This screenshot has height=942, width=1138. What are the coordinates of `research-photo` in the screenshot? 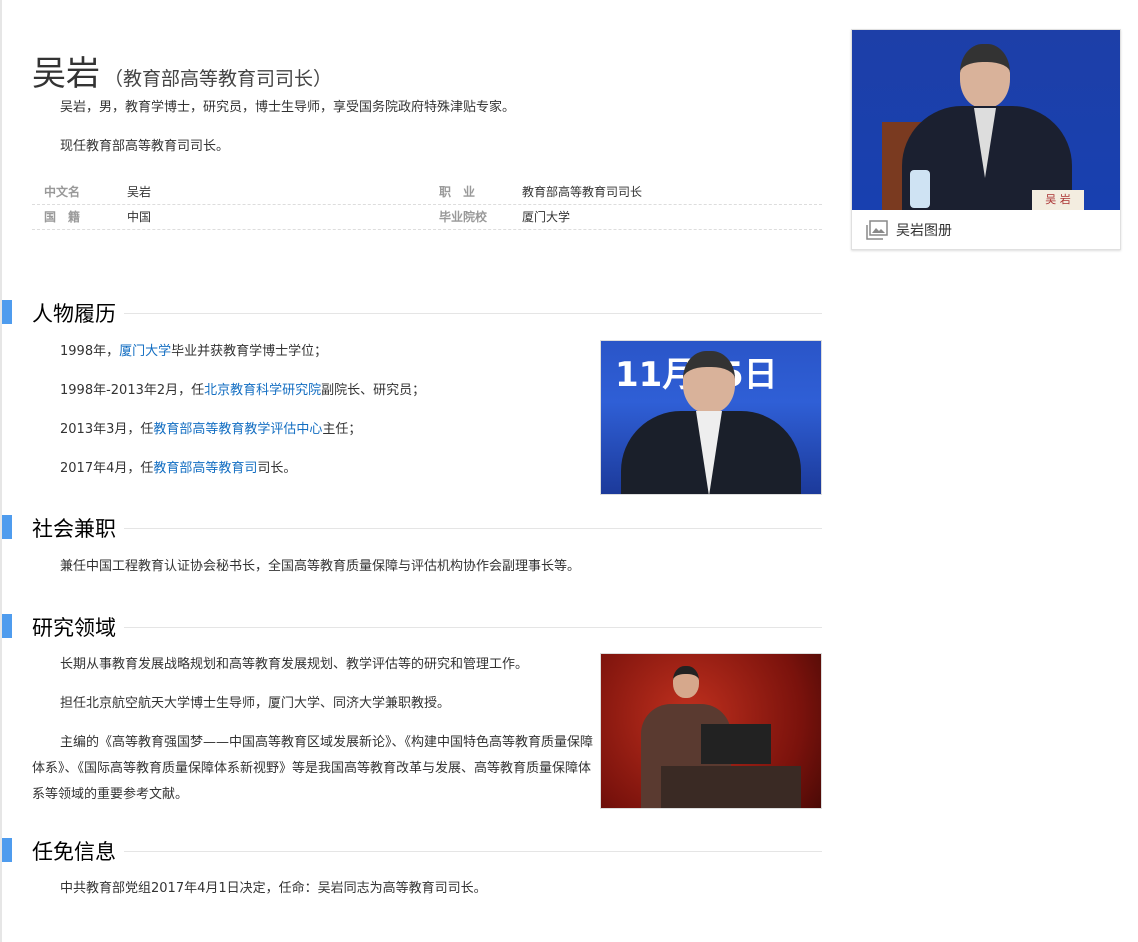 It's located at (711, 731).